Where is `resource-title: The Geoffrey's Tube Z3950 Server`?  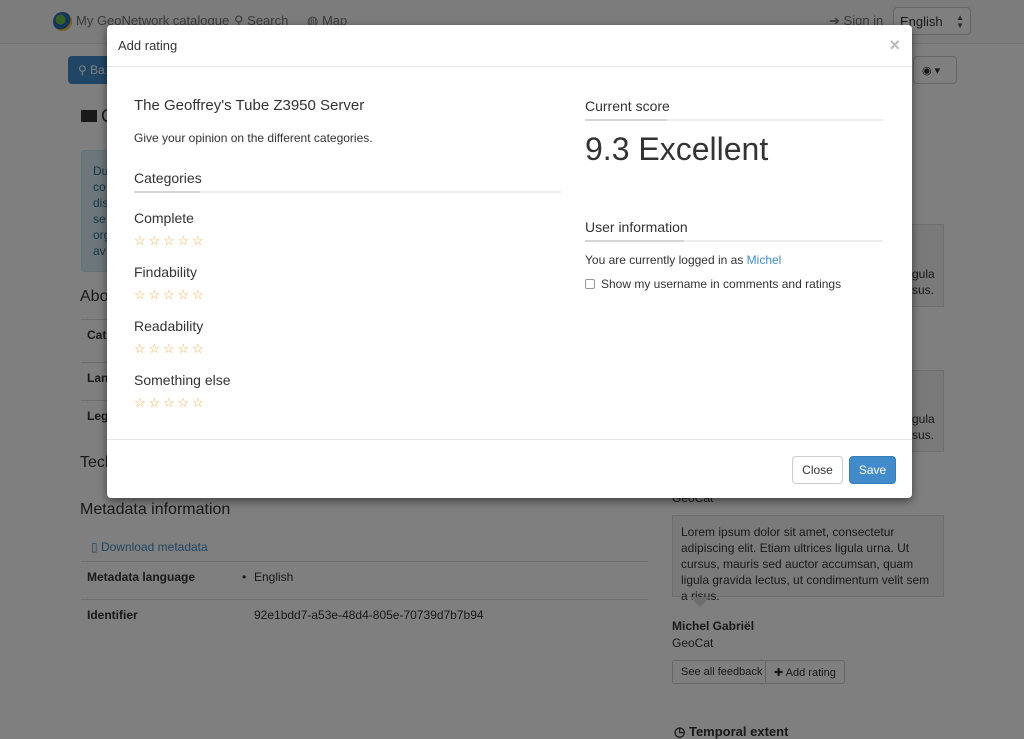 resource-title: The Geoffrey's Tube Z3950 Server is located at coordinates (249, 105).